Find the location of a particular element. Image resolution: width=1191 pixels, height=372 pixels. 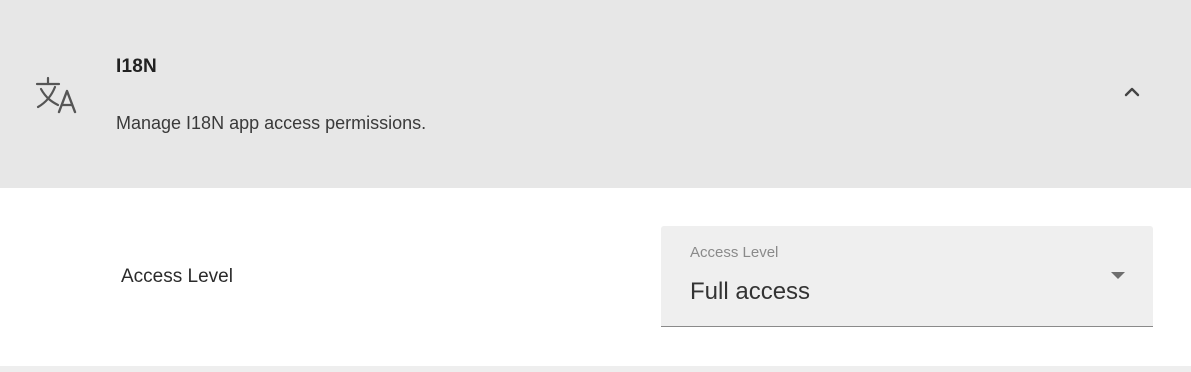

select-value: Full access is located at coordinates (750, 291).